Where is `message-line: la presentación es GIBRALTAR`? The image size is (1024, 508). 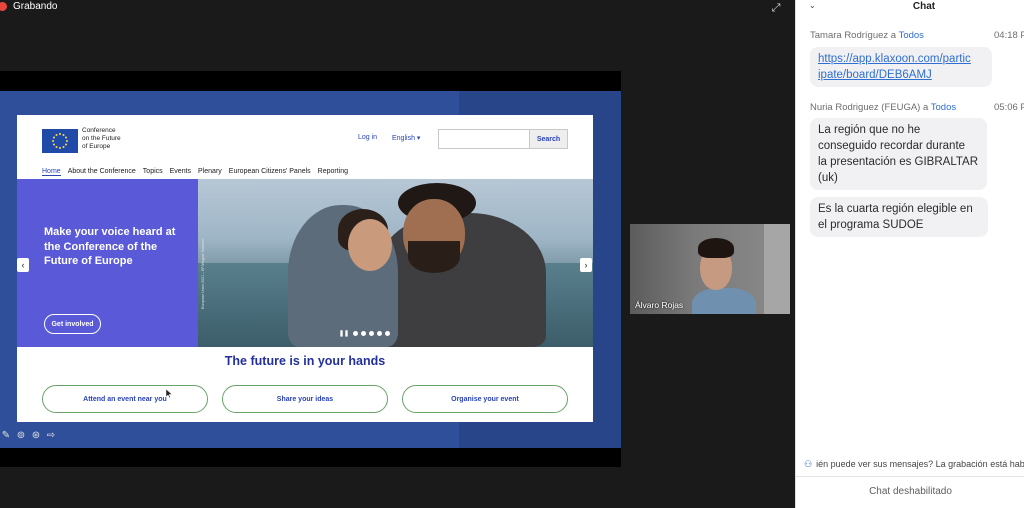
message-line: la presentación es GIBRALTAR is located at coordinates (898, 162).